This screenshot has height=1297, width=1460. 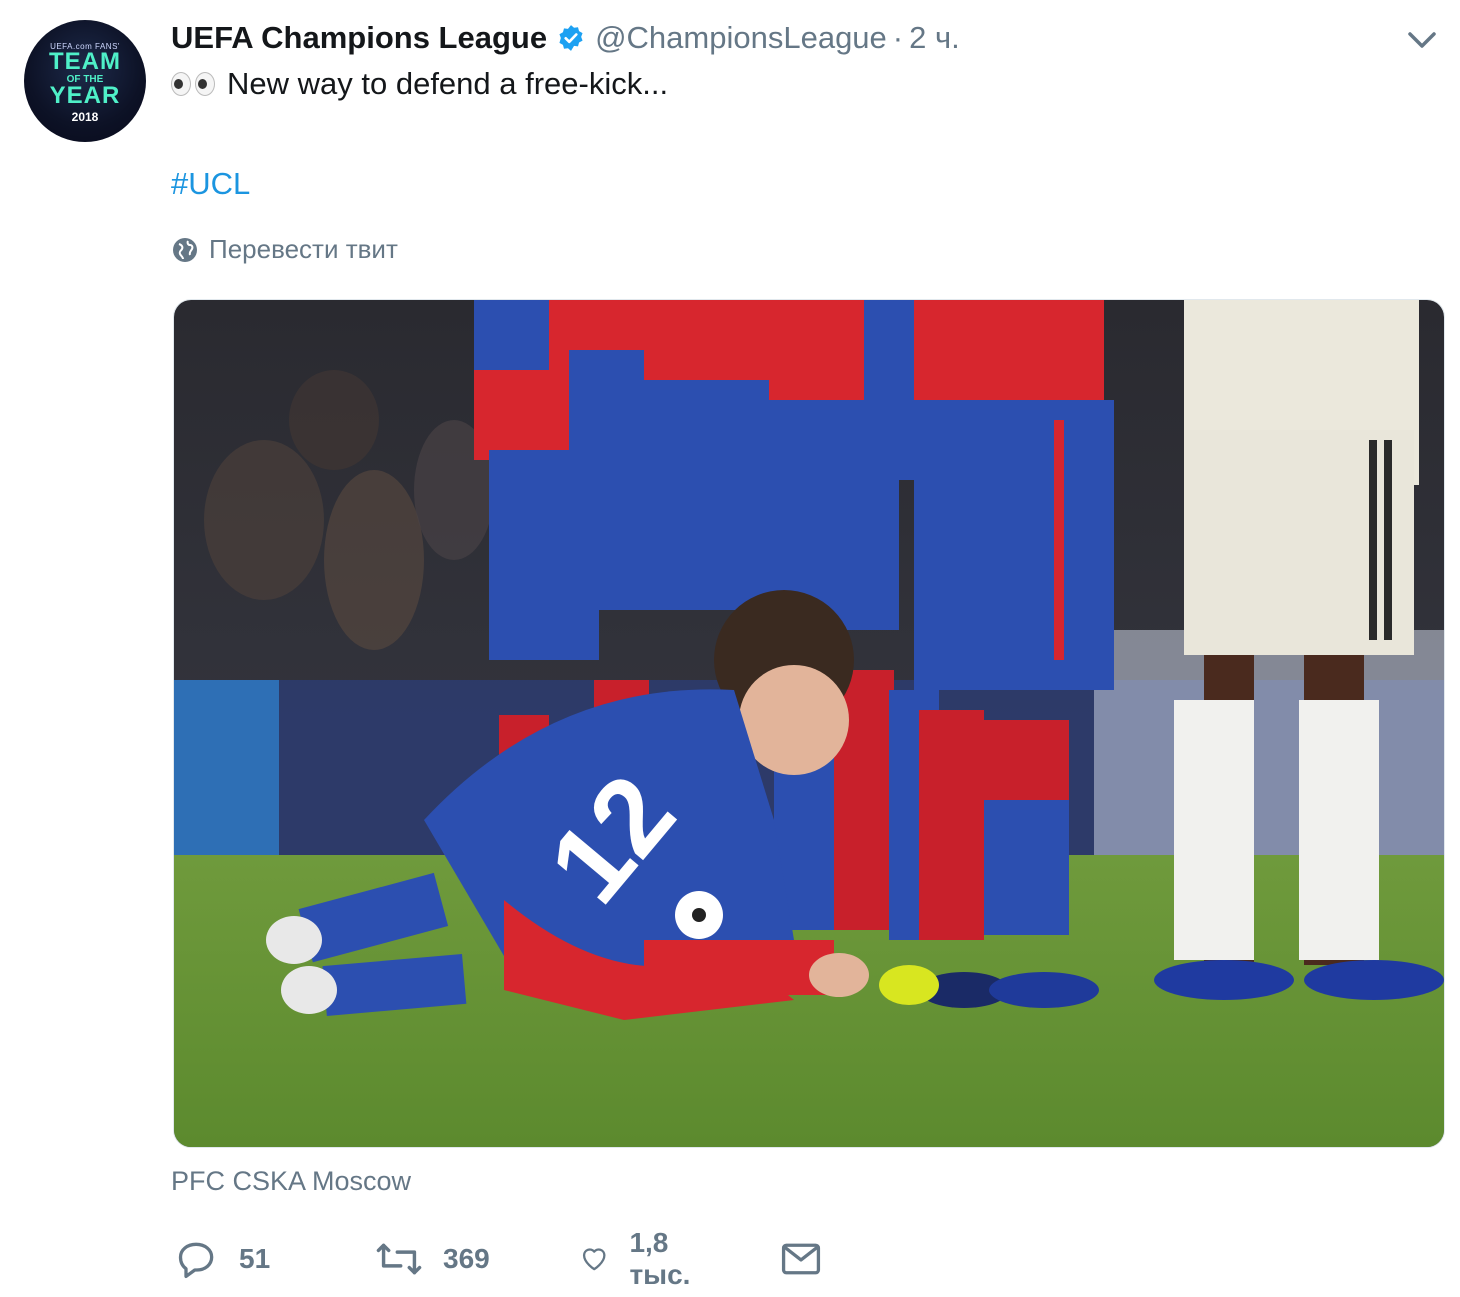 What do you see at coordinates (185, 249) in the screenshot?
I see `globe-icon` at bounding box center [185, 249].